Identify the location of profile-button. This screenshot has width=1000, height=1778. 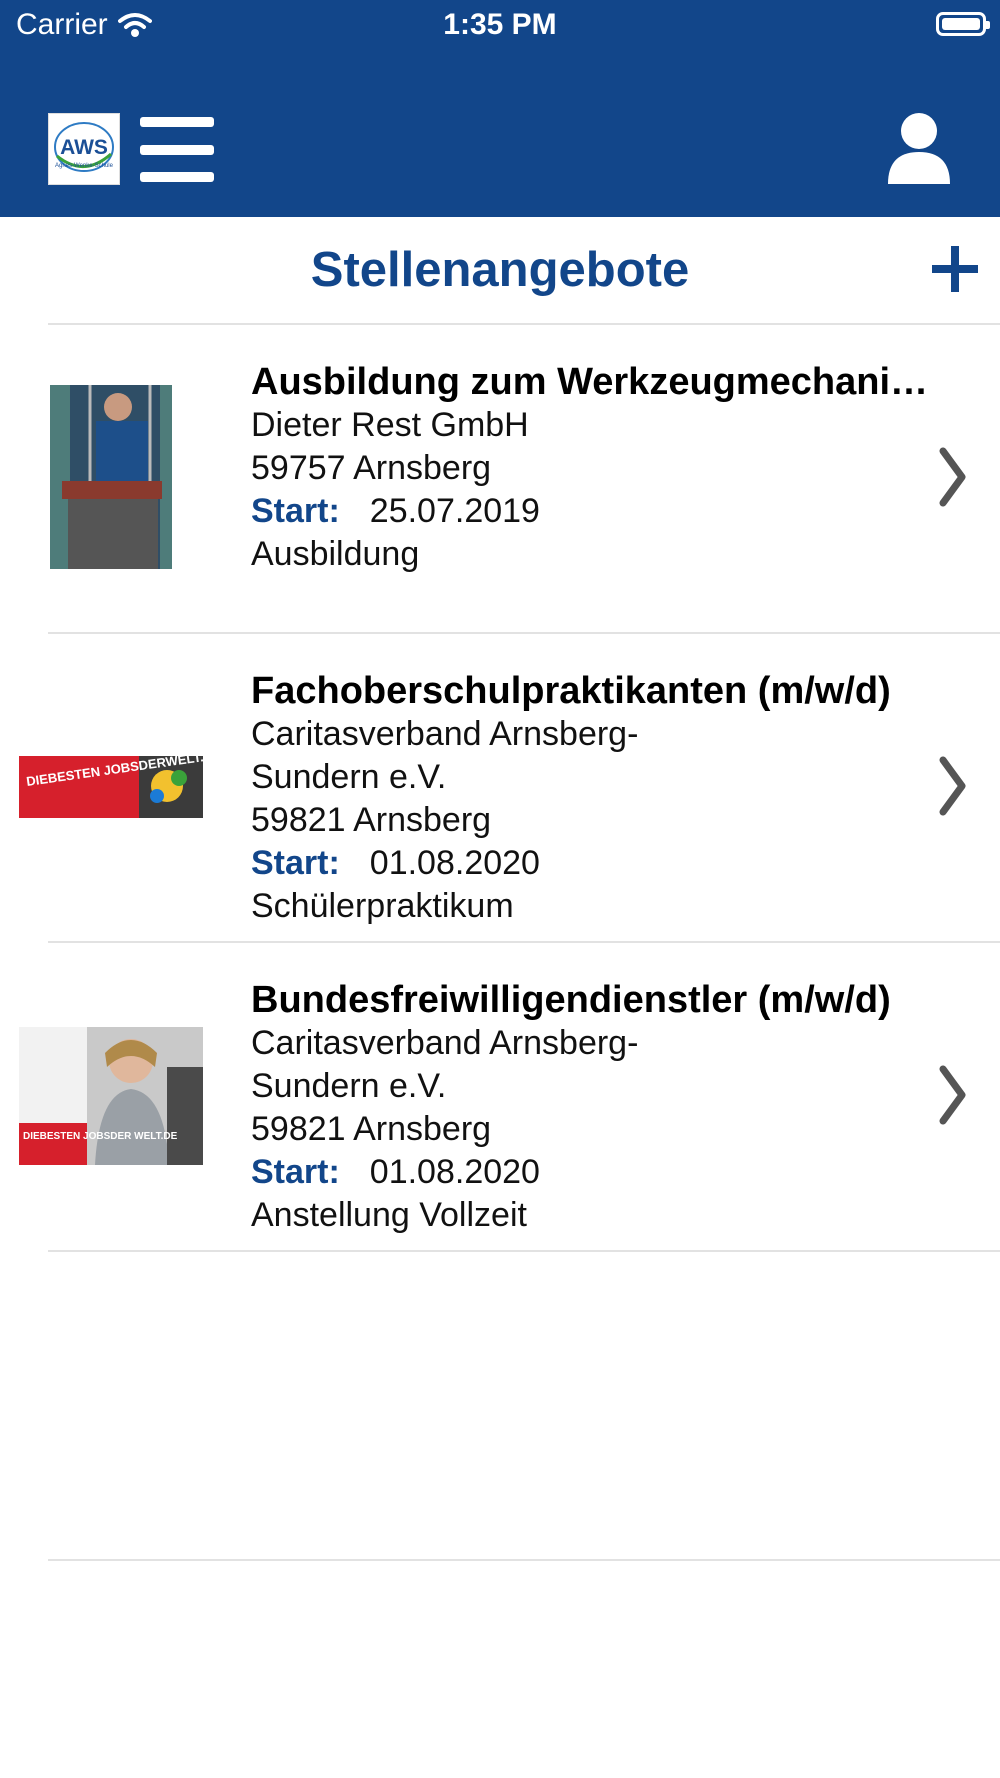
(919, 149).